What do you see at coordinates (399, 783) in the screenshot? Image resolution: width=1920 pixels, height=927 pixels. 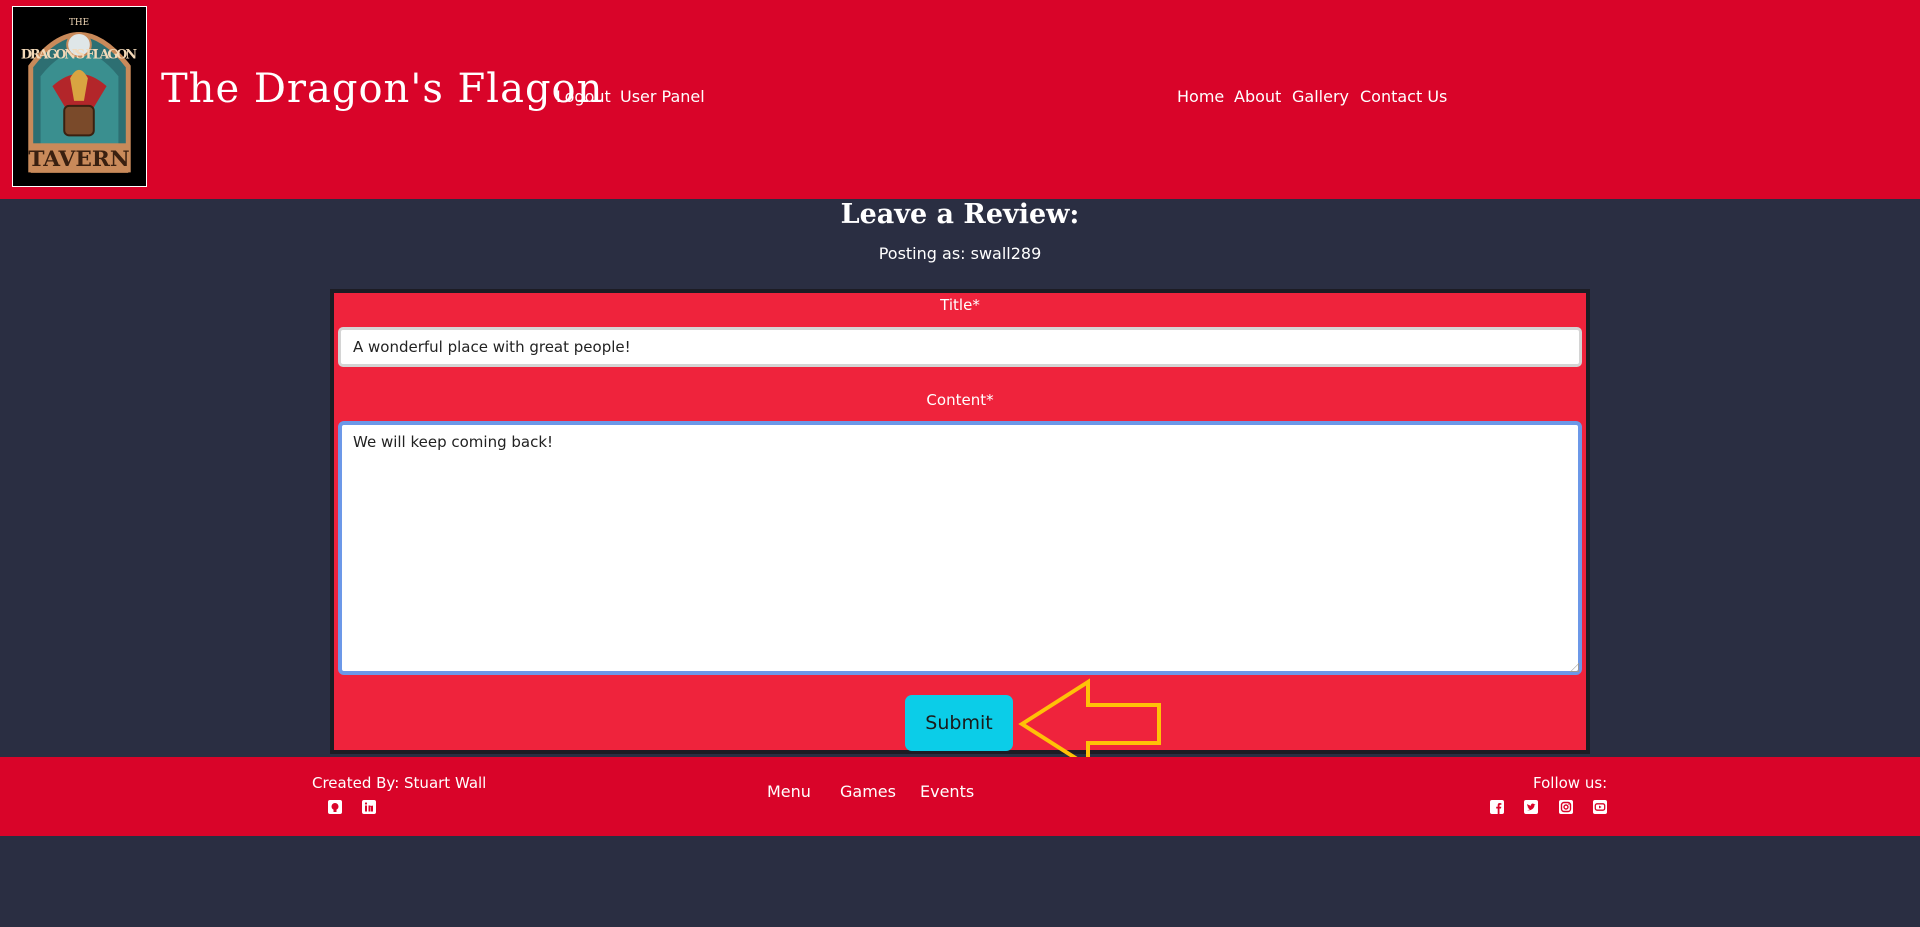 I see `created-by-text: Created By: Stuart Wall` at bounding box center [399, 783].